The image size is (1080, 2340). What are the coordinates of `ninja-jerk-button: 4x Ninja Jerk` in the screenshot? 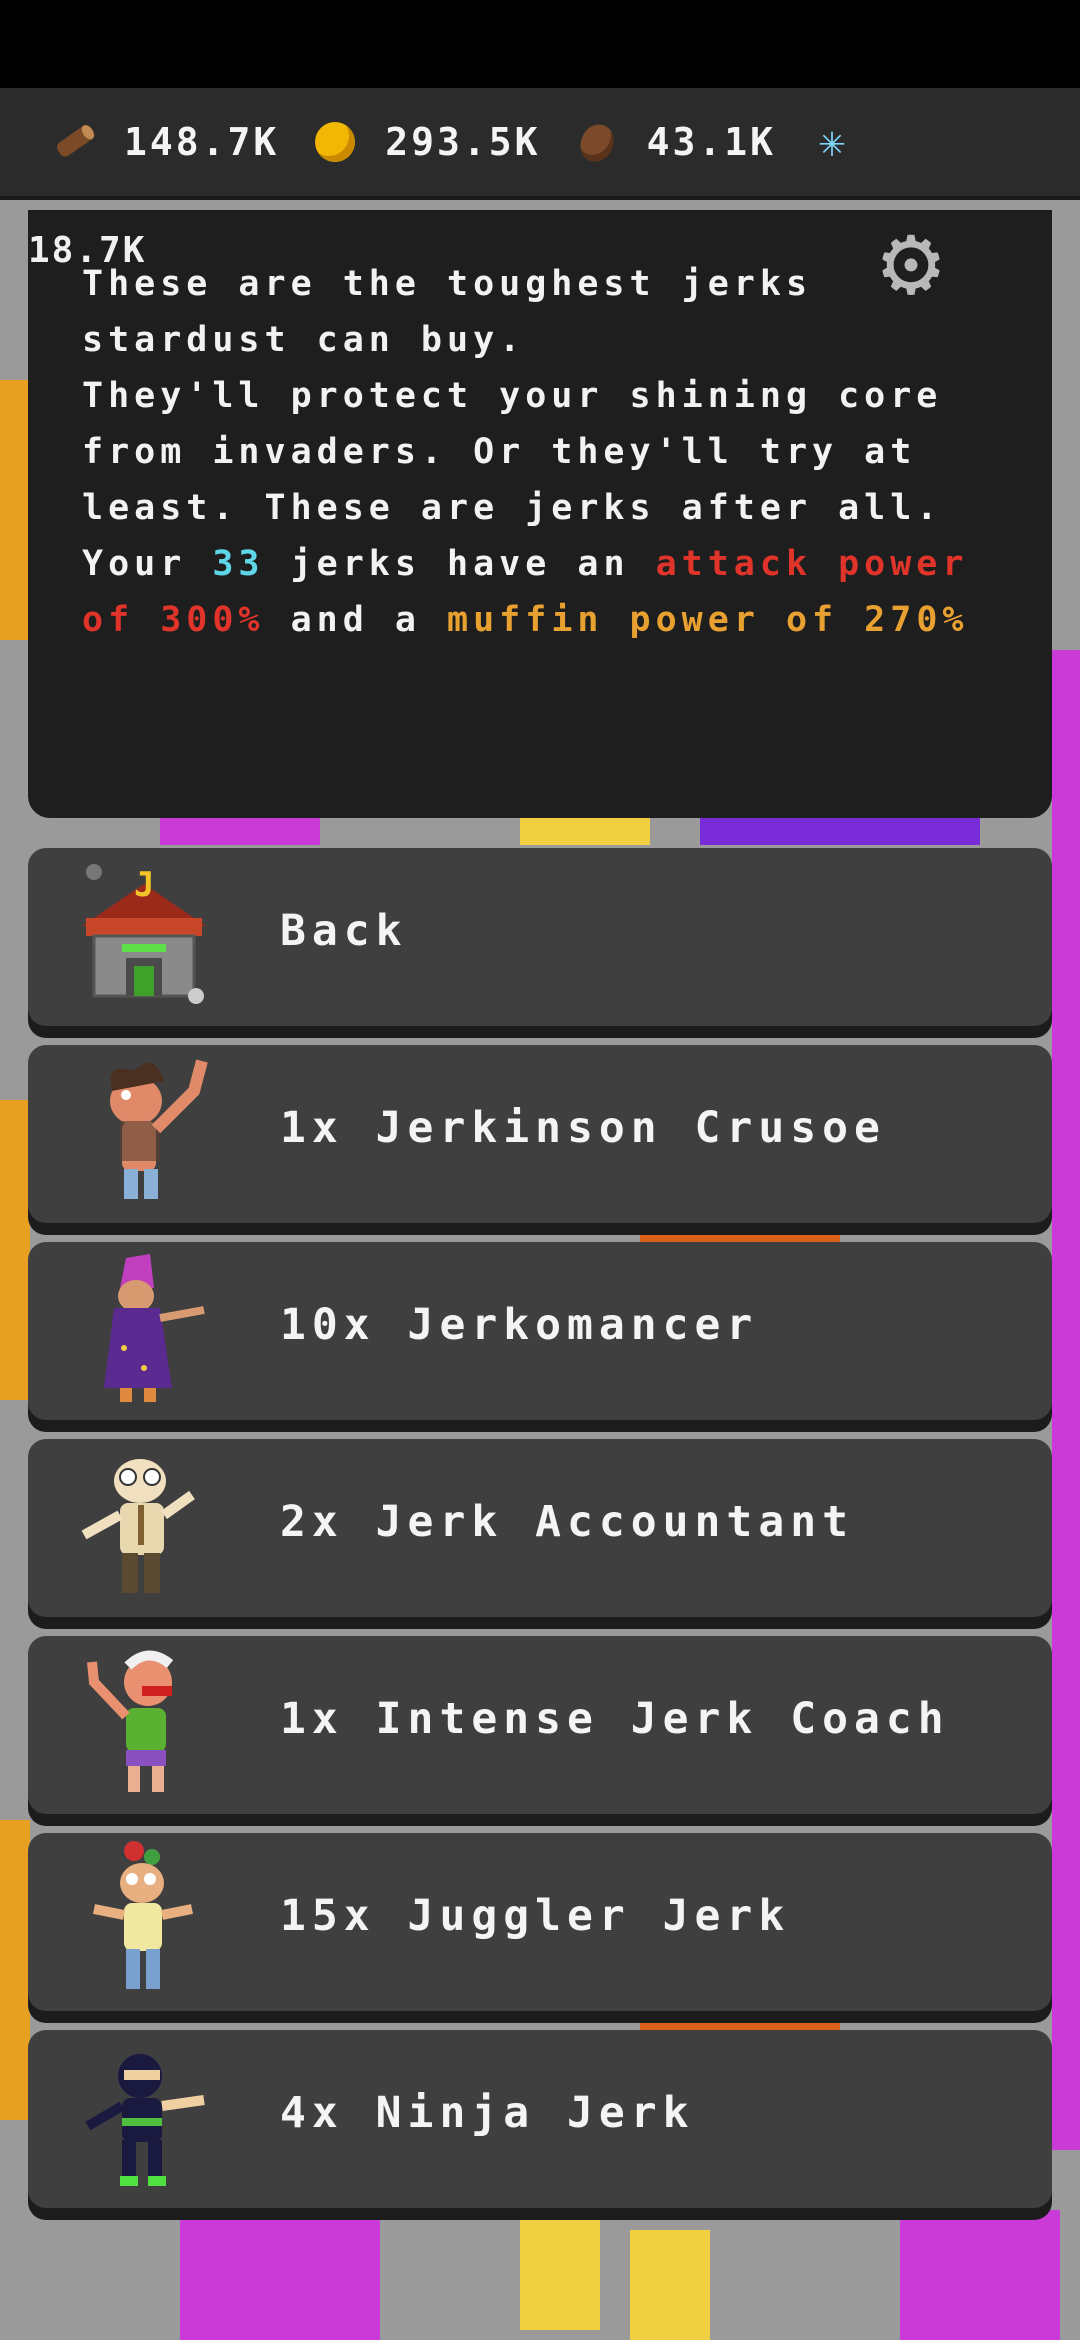 It's located at (540, 2119).